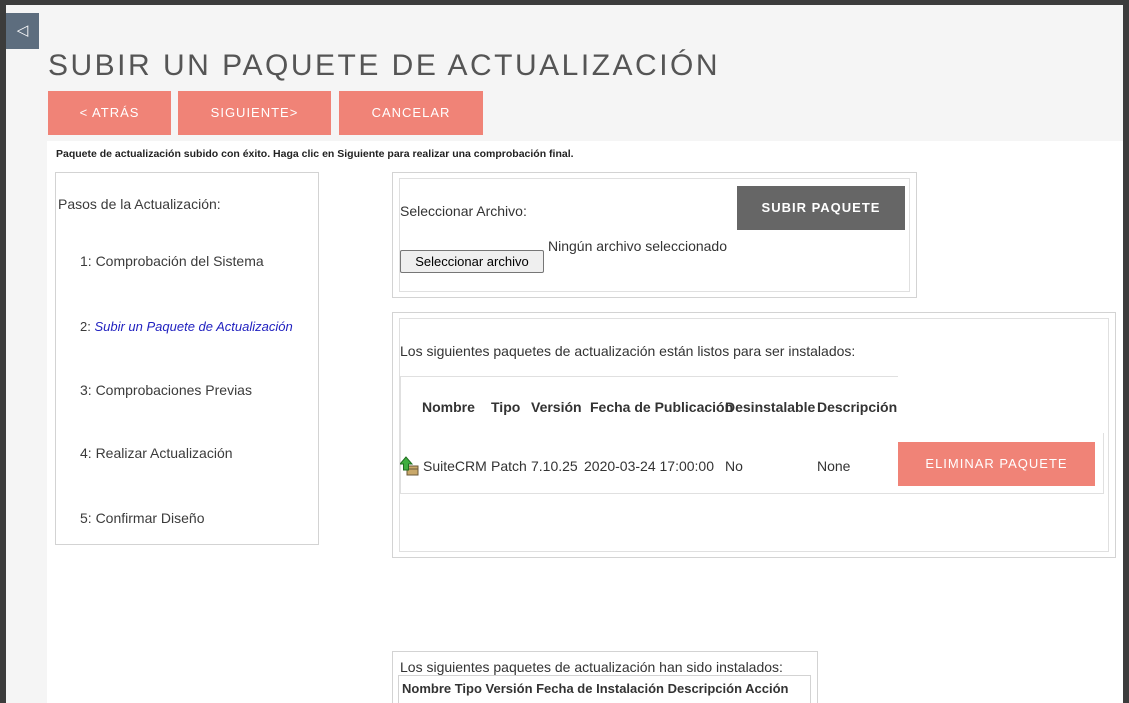 This screenshot has width=1129, height=703. What do you see at coordinates (556, 407) in the screenshot?
I see `header-version: Versión` at bounding box center [556, 407].